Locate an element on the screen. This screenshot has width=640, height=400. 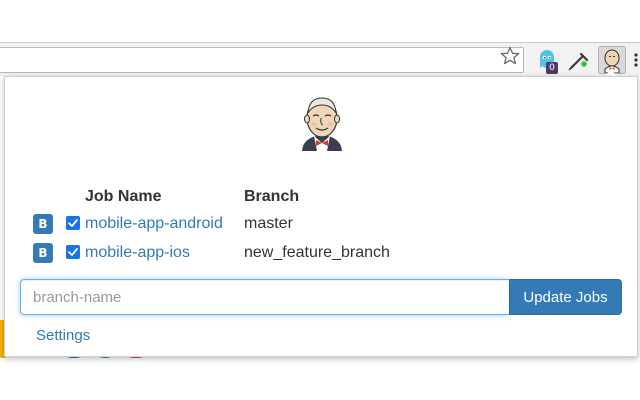
column-header-job-name: Job Name is located at coordinates (123, 196).